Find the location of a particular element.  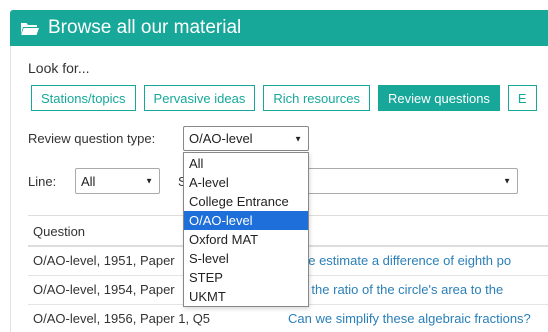

tab-review-questions: Review questions is located at coordinates (439, 98).